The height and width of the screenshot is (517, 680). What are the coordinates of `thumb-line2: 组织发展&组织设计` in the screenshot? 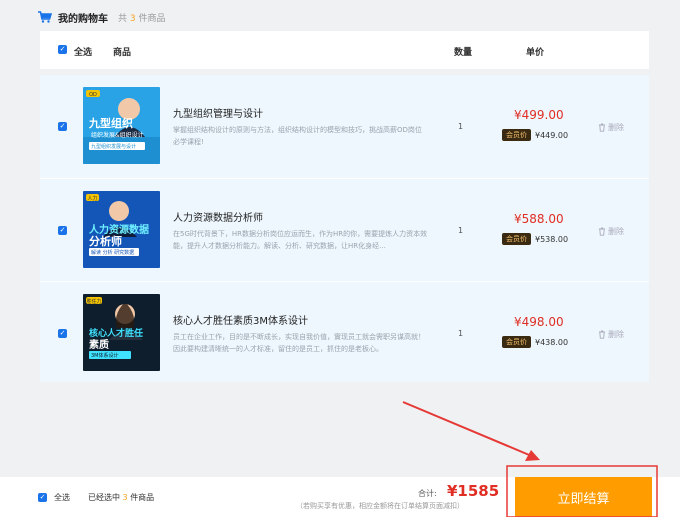 It's located at (117, 135).